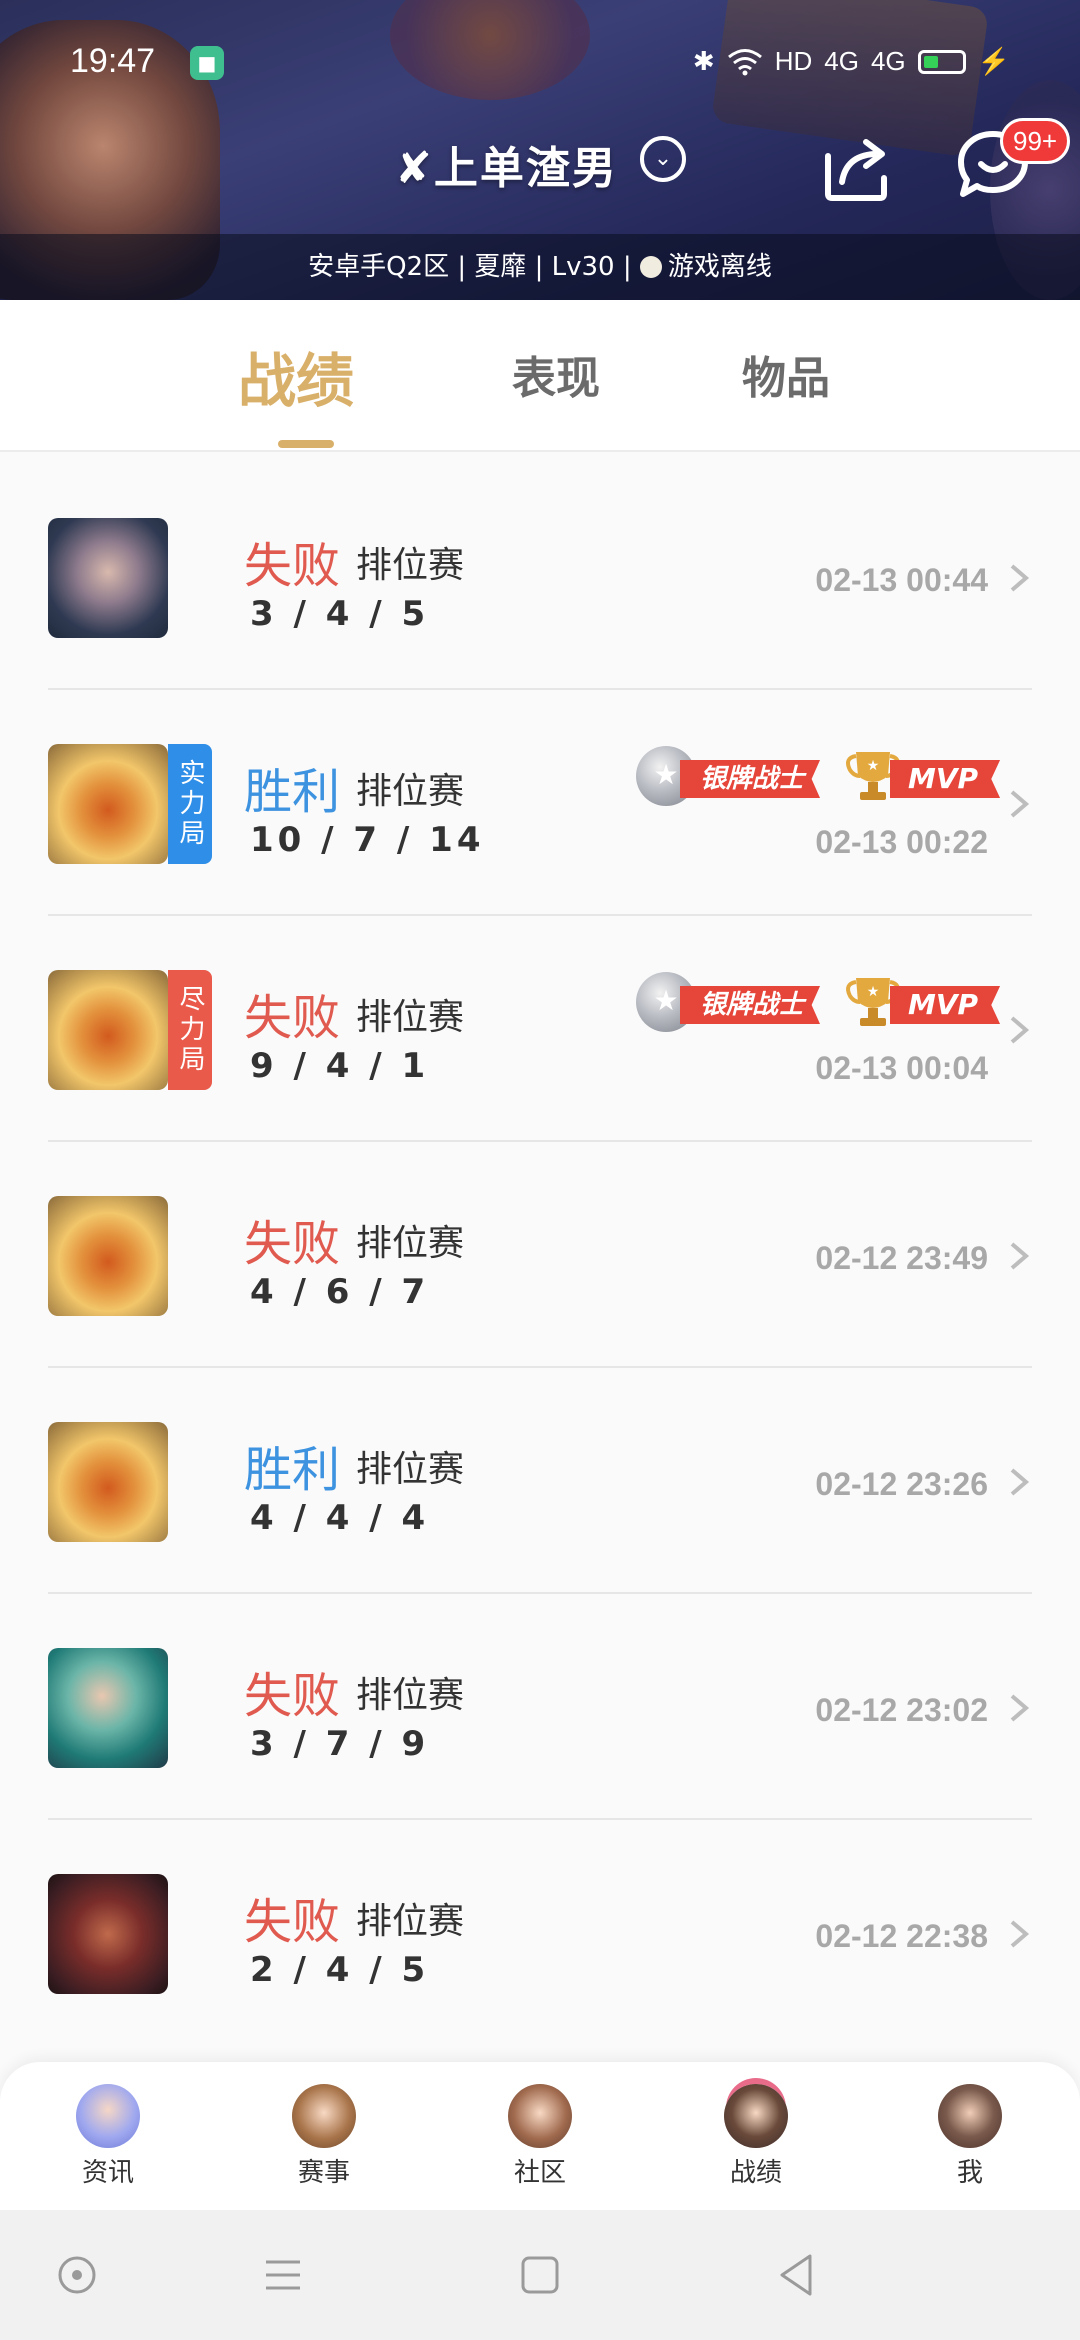 The height and width of the screenshot is (2340, 1080). Describe the element at coordinates (340, 1518) in the screenshot. I see `match-kda: 4 / 4 / 4` at that location.